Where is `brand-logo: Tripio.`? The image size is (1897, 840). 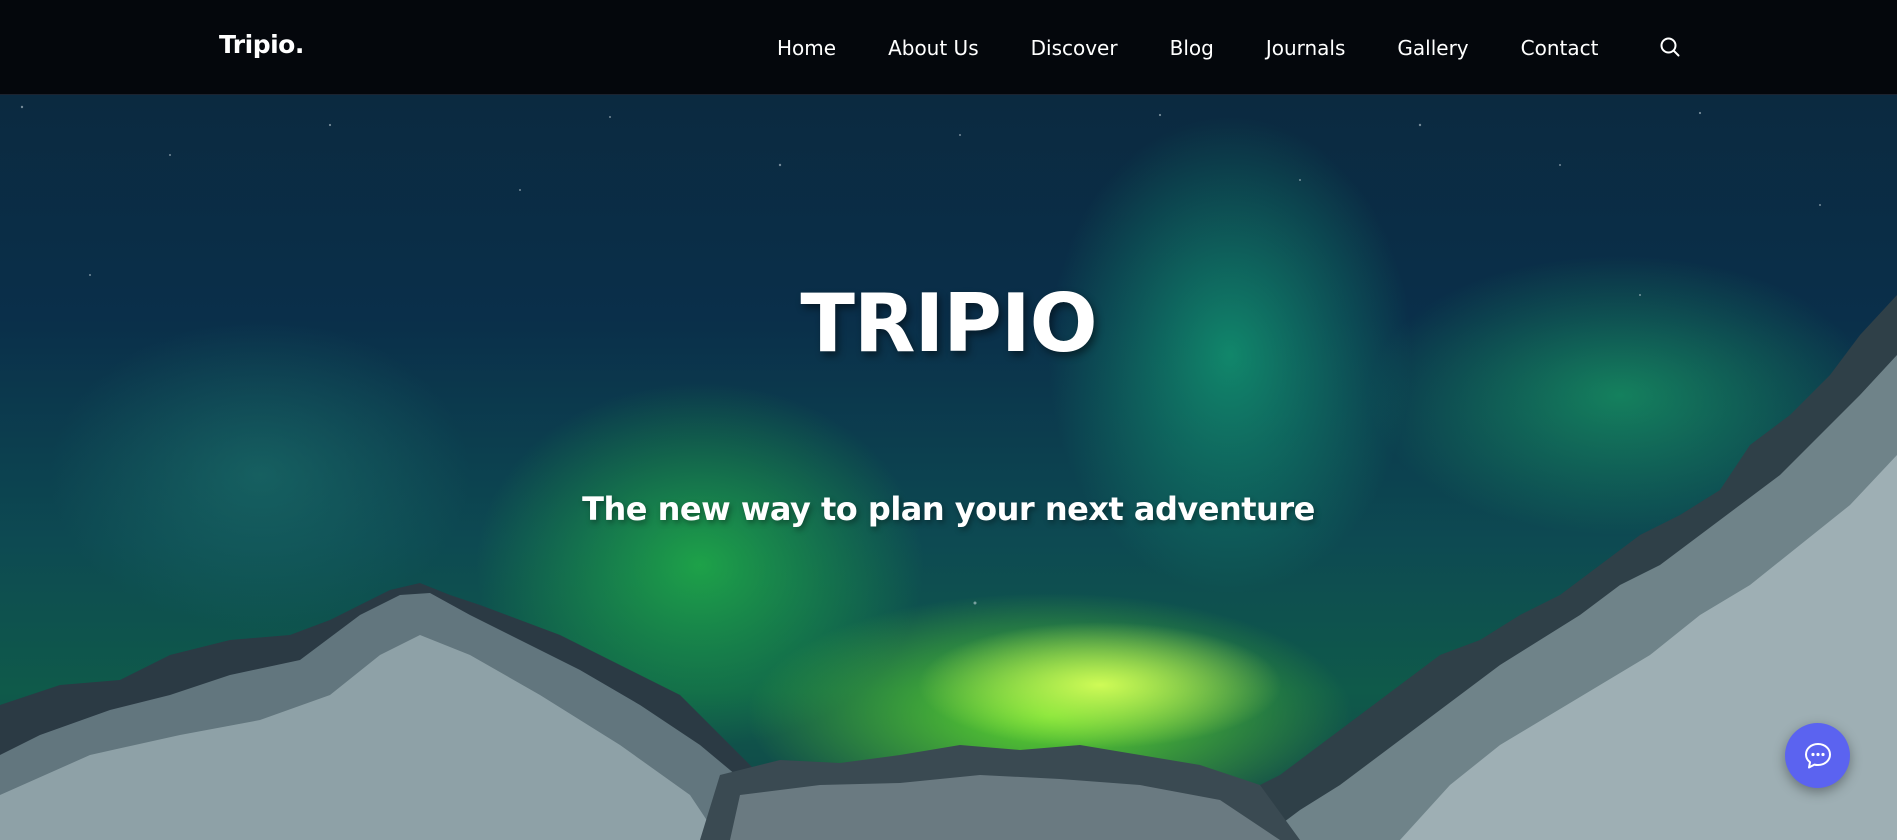
brand-logo: Tripio. is located at coordinates (261, 44).